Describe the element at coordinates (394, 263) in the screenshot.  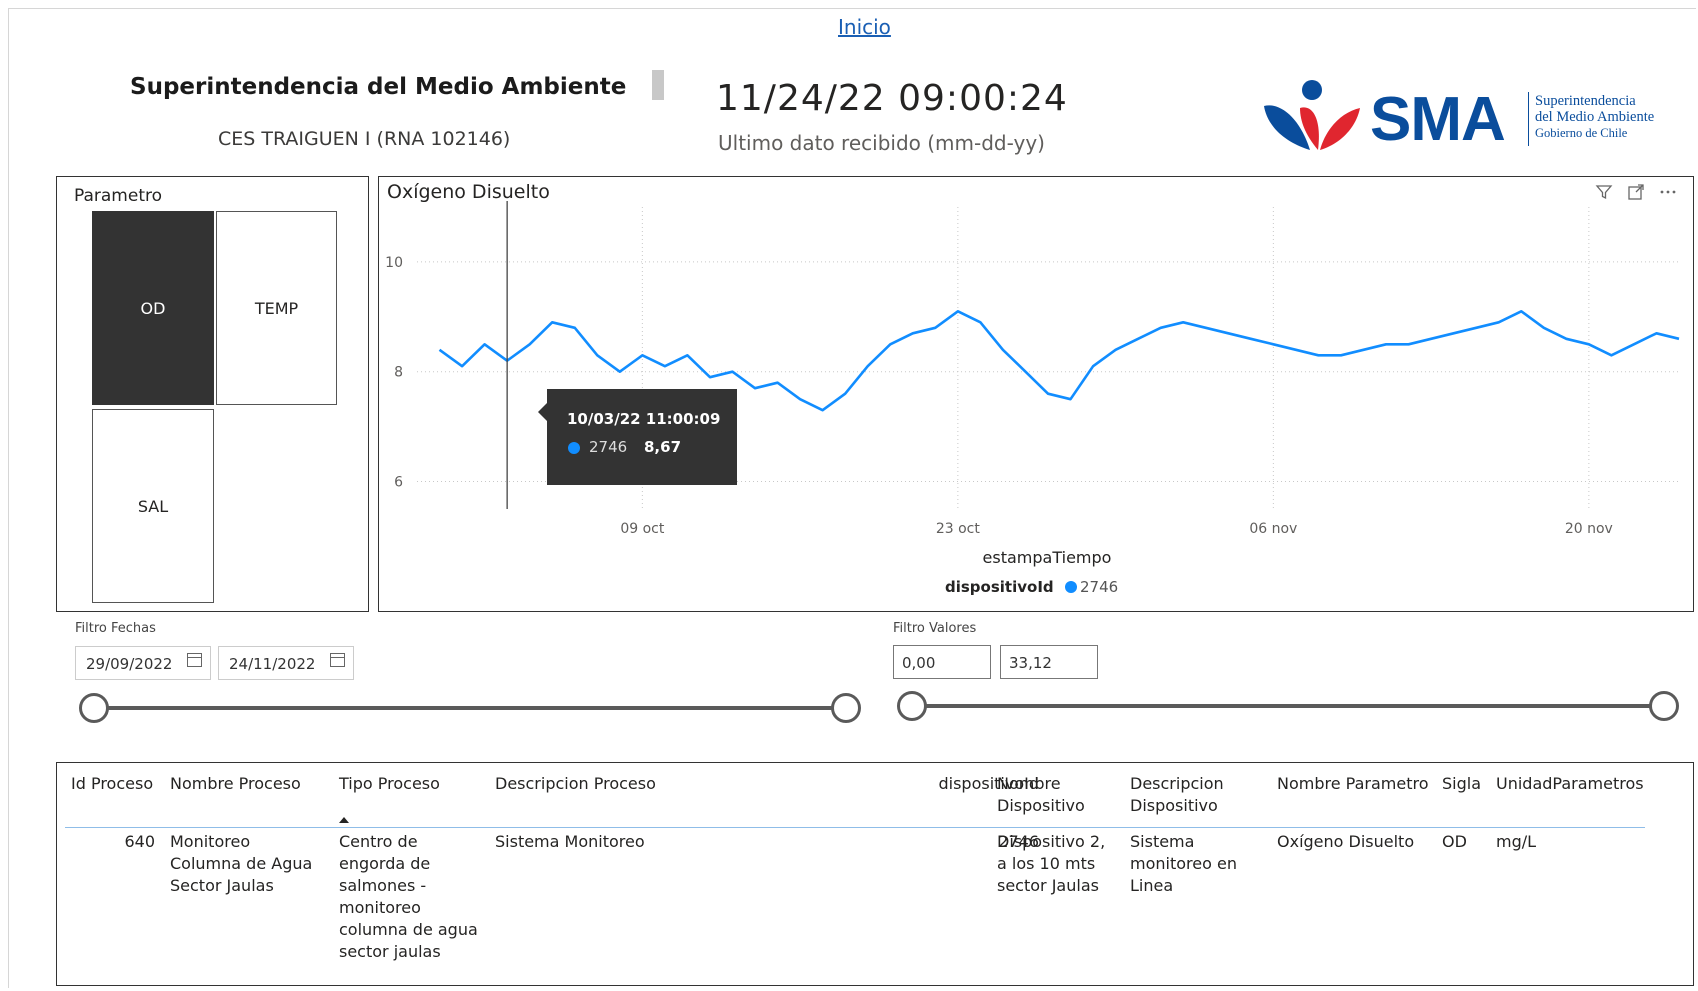
I see `y-tick-label-2: 10` at that location.